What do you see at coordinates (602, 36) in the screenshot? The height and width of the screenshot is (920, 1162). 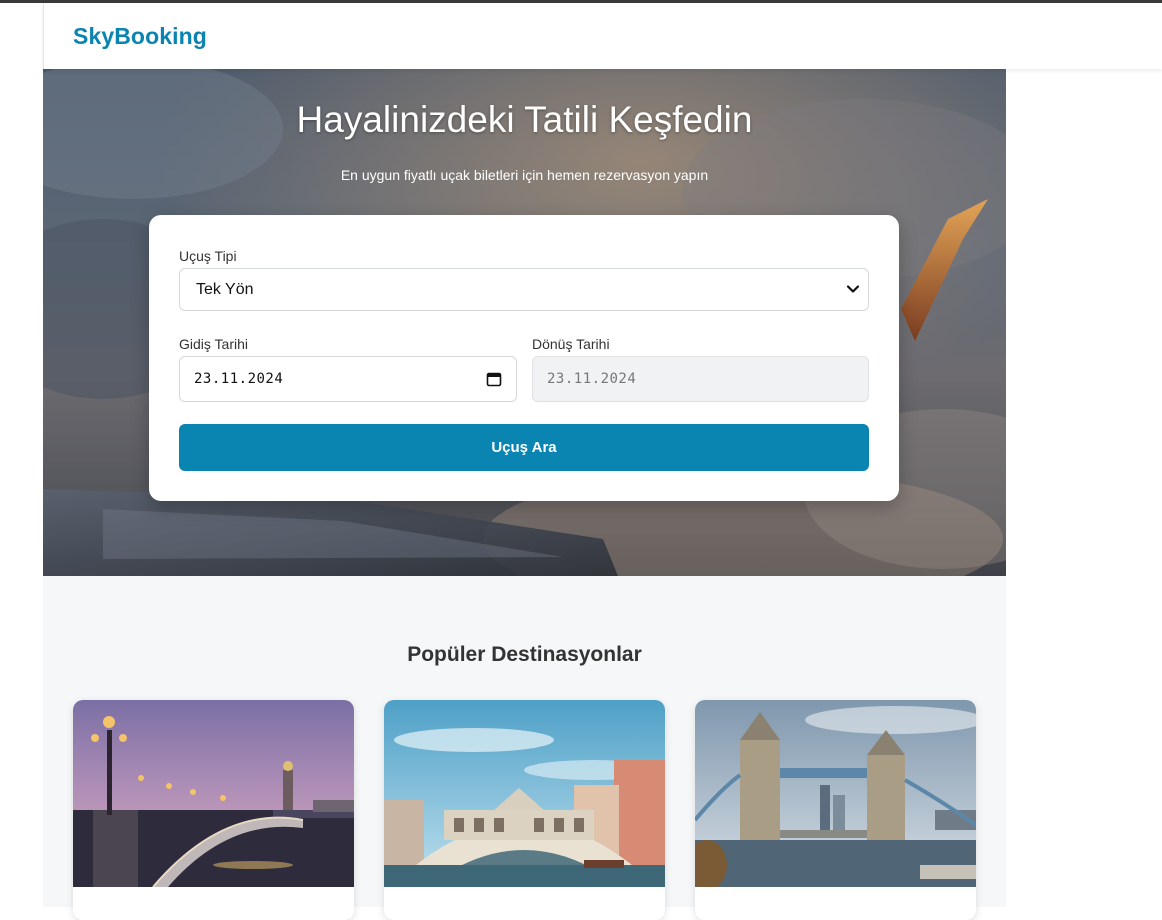 I see `navbar: SkyBooking` at bounding box center [602, 36].